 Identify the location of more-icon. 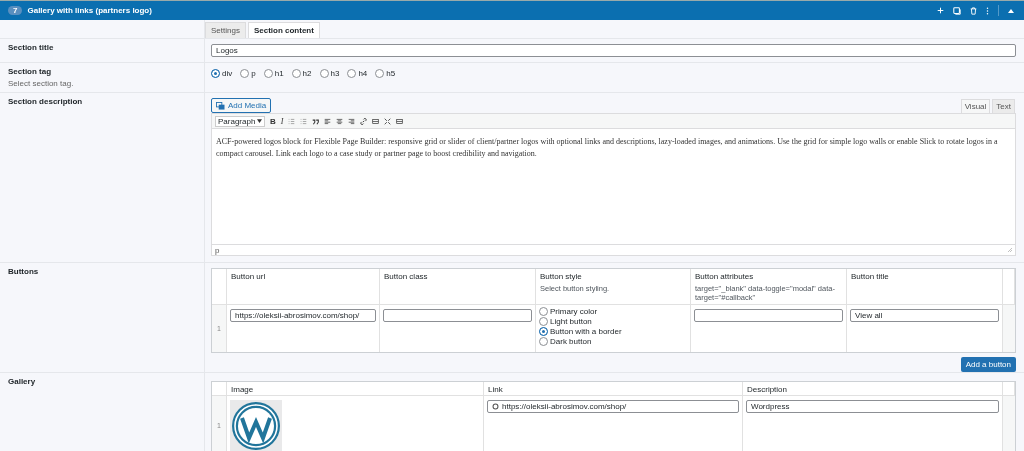
(987, 10).